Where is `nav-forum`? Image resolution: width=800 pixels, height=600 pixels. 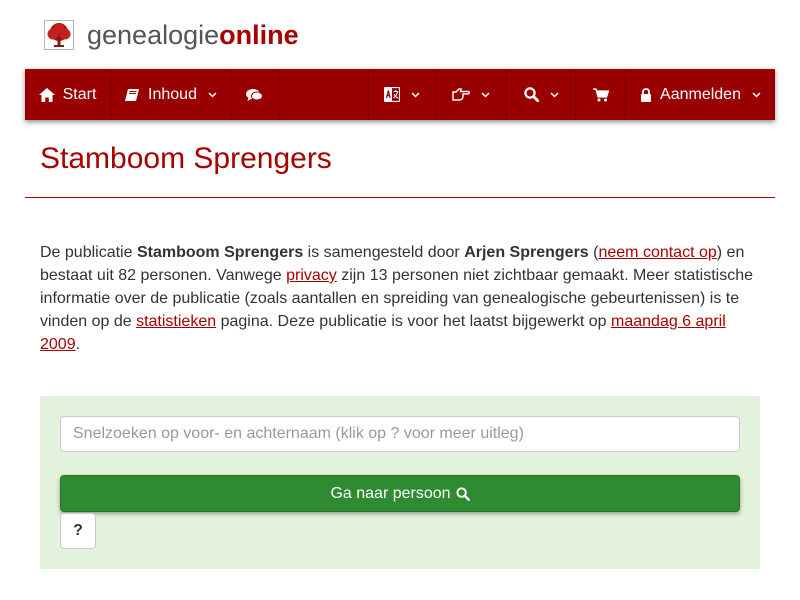 nav-forum is located at coordinates (255, 94).